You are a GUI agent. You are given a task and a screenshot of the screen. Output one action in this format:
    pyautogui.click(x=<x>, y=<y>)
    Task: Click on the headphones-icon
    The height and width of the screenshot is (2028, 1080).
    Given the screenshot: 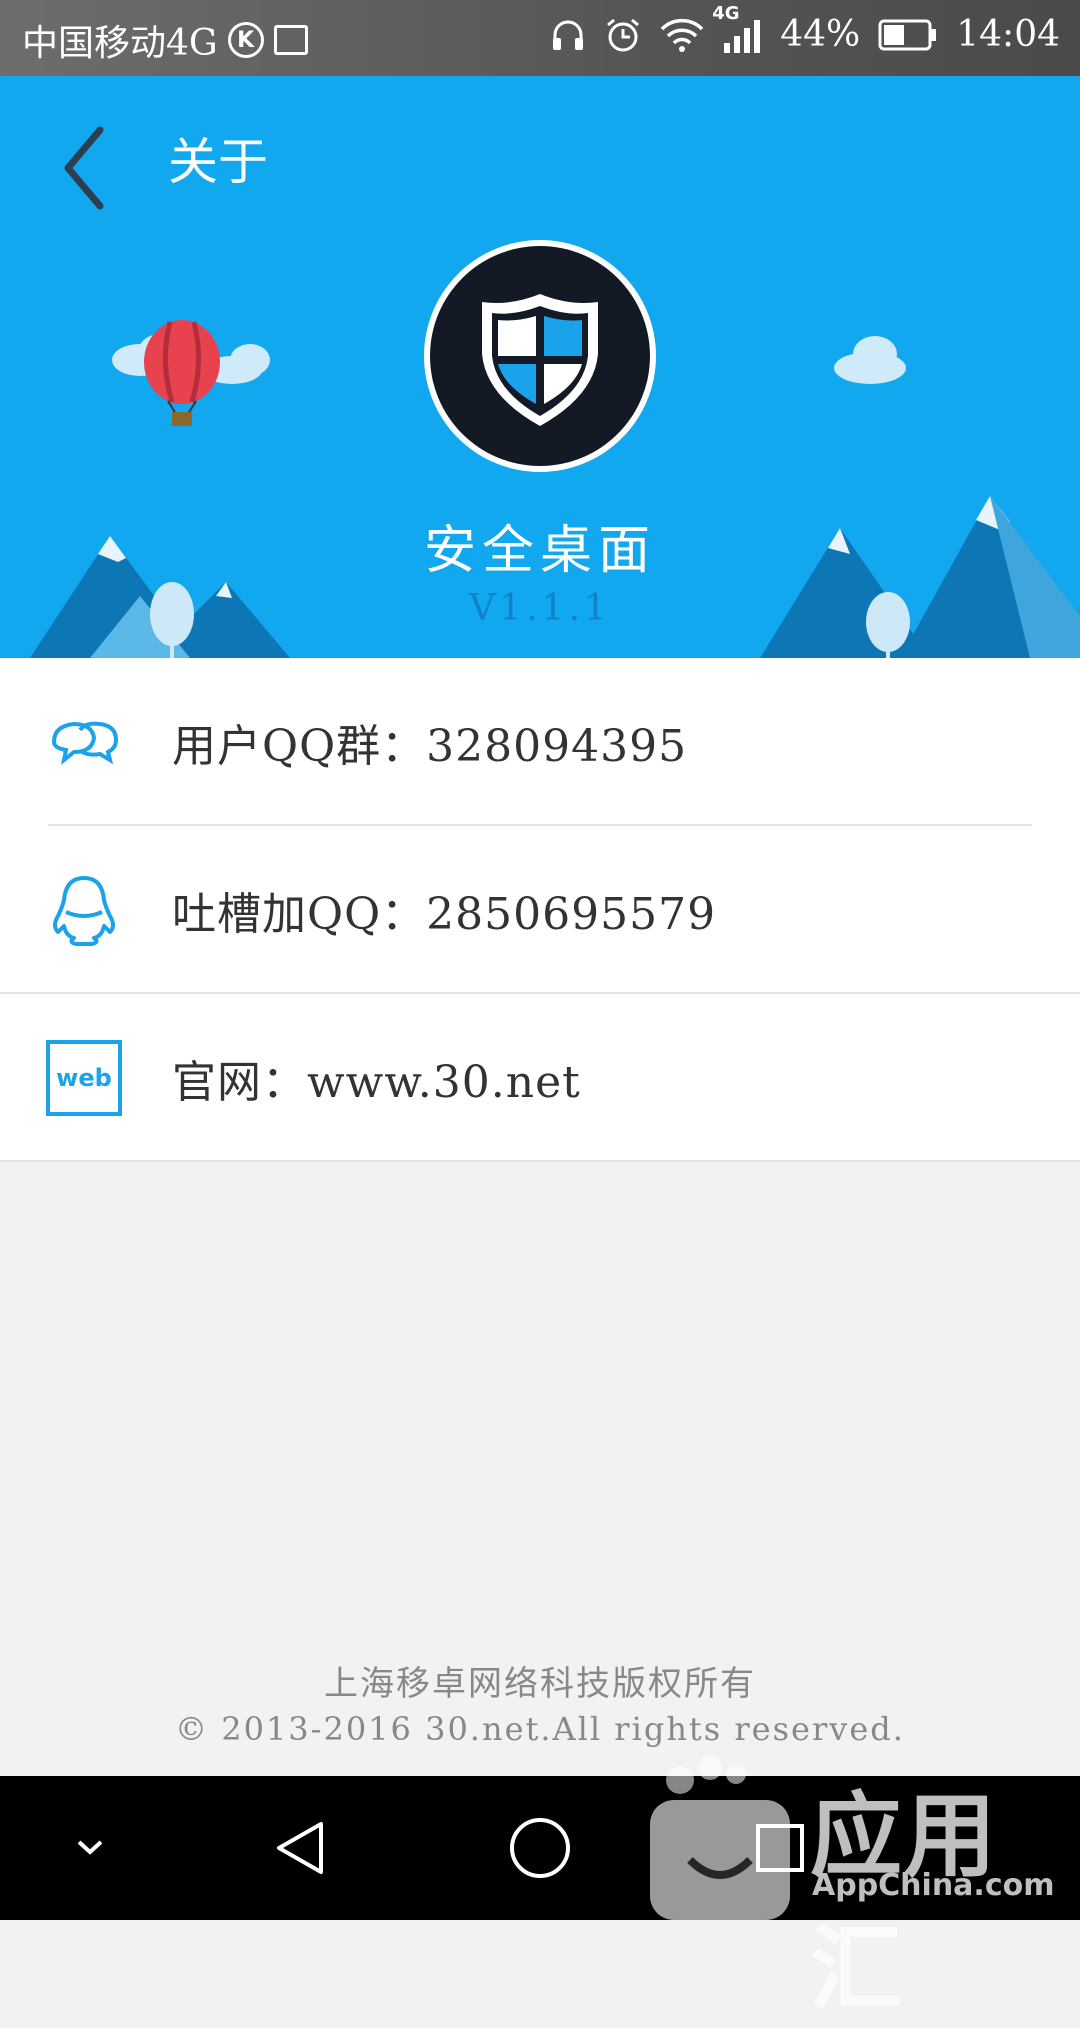 What is the action you would take?
    pyautogui.click(x=568, y=35)
    